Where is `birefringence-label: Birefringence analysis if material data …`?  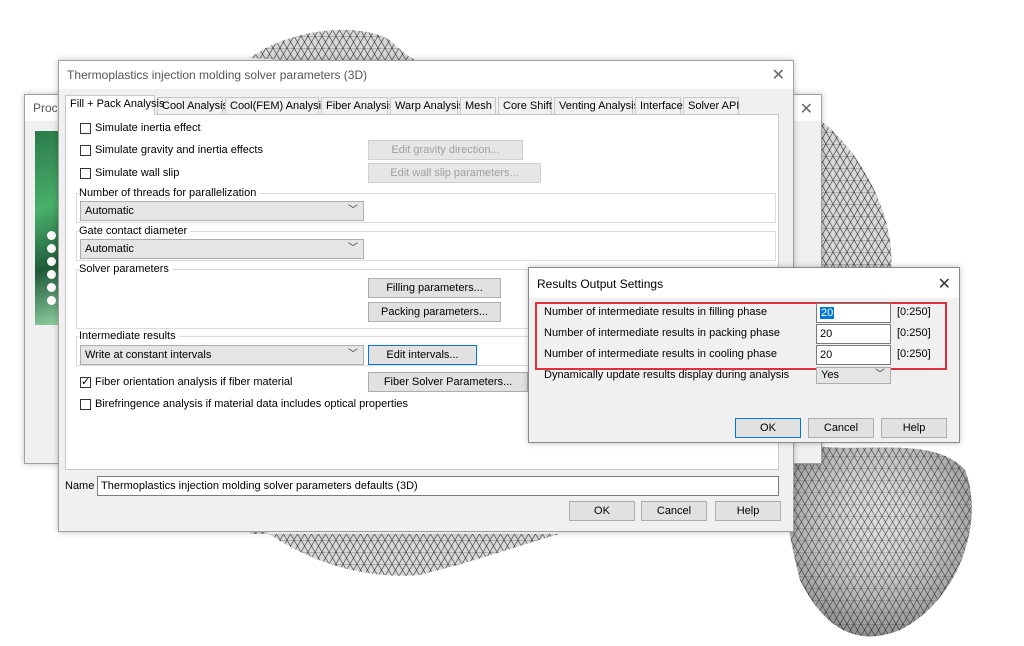
birefringence-label: Birefringence analysis if material data … is located at coordinates (252, 404).